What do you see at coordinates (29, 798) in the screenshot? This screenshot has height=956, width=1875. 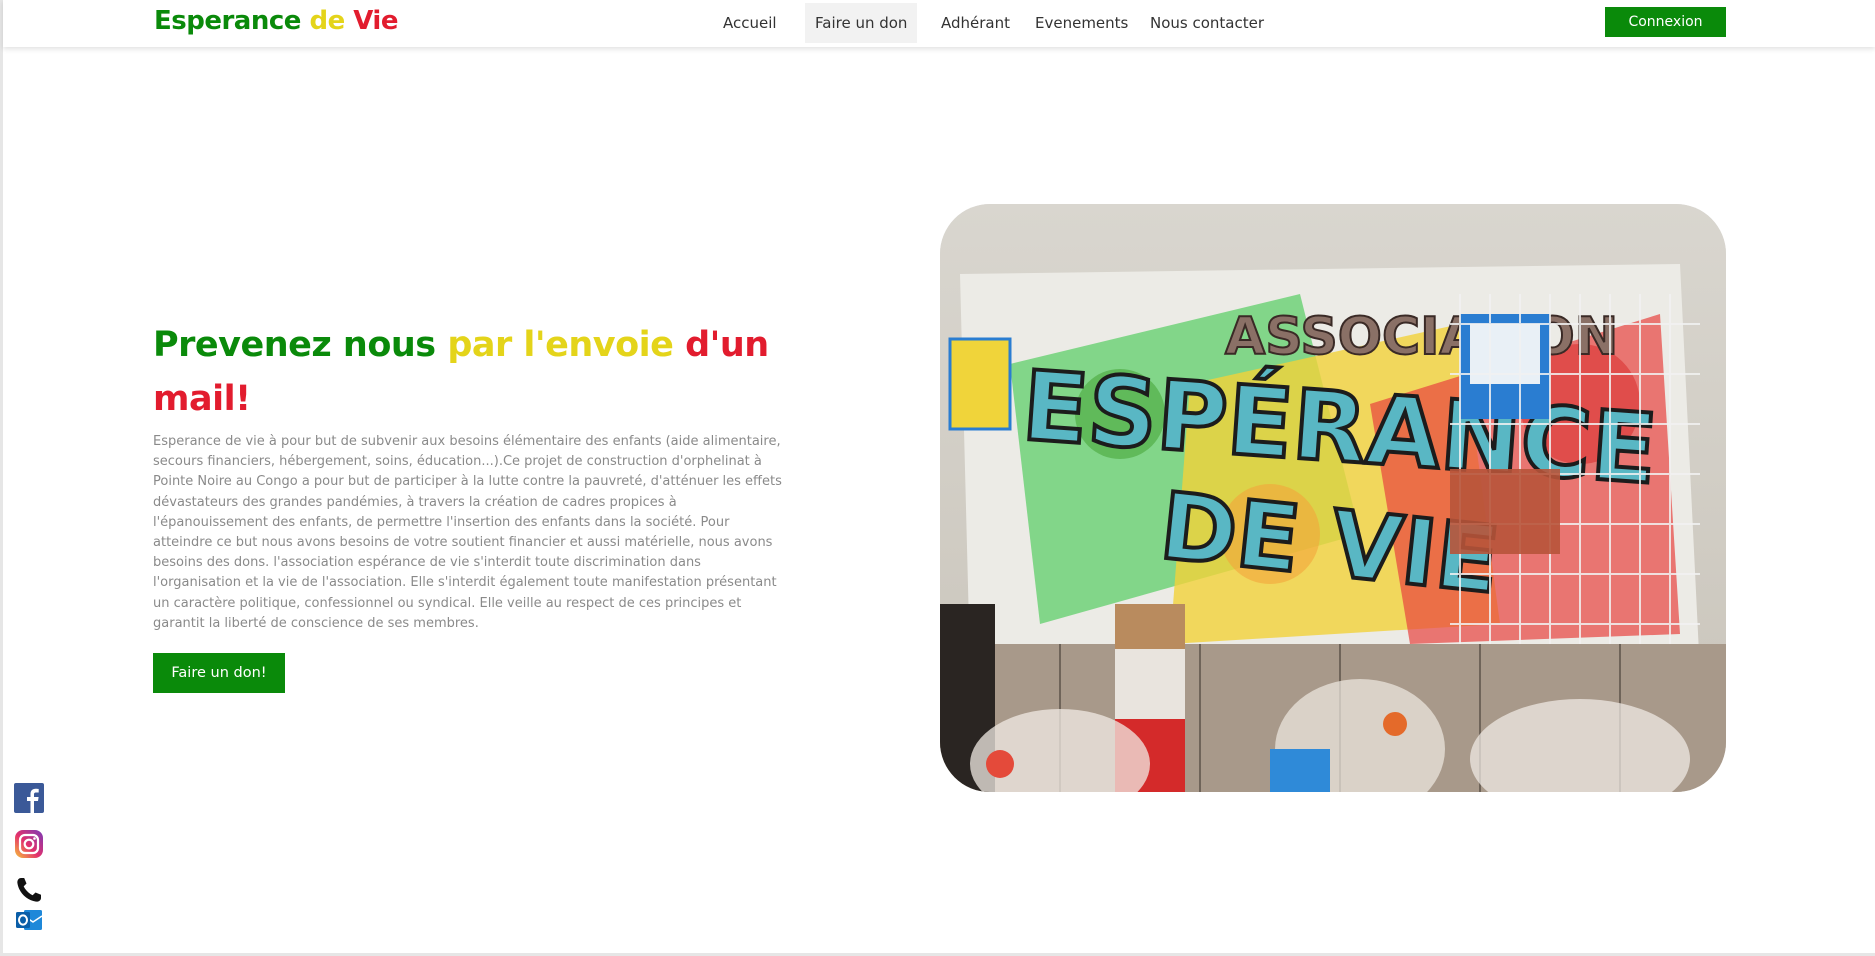 I see `facebook-icon` at bounding box center [29, 798].